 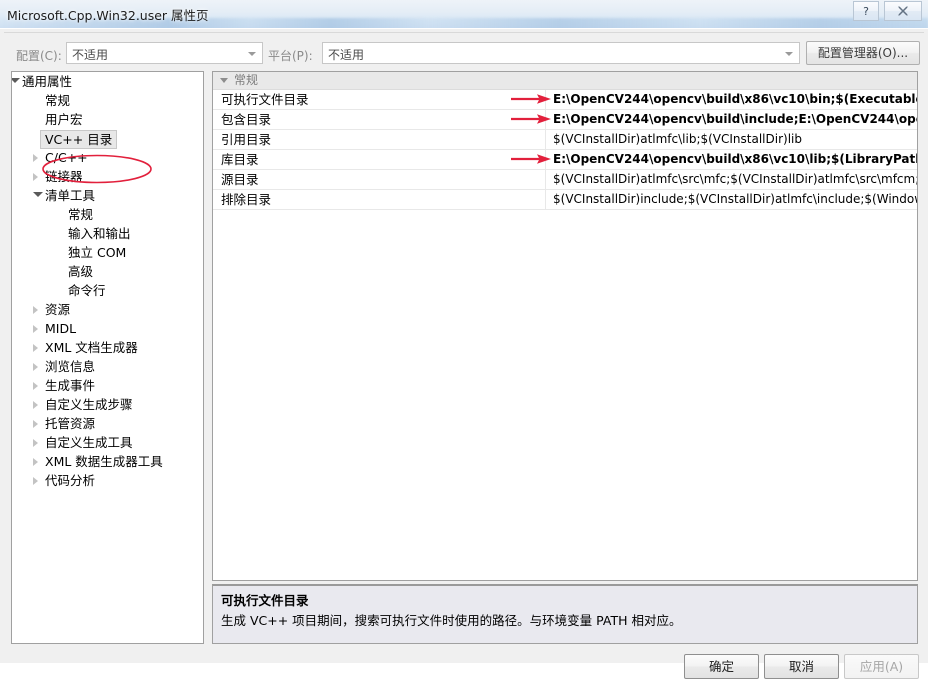 I want to click on tree-item-label: 命令行, so click(x=87, y=290).